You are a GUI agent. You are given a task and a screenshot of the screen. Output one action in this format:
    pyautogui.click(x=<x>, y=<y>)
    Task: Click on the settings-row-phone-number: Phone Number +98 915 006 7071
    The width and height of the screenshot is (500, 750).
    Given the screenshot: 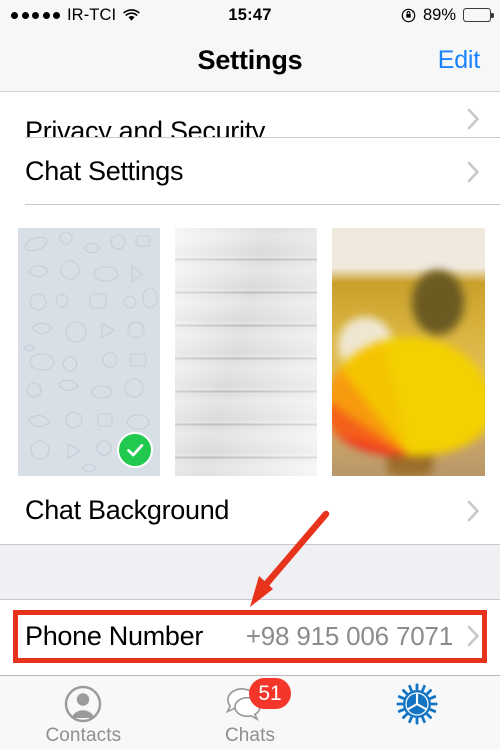 What is the action you would take?
    pyautogui.click(x=250, y=636)
    